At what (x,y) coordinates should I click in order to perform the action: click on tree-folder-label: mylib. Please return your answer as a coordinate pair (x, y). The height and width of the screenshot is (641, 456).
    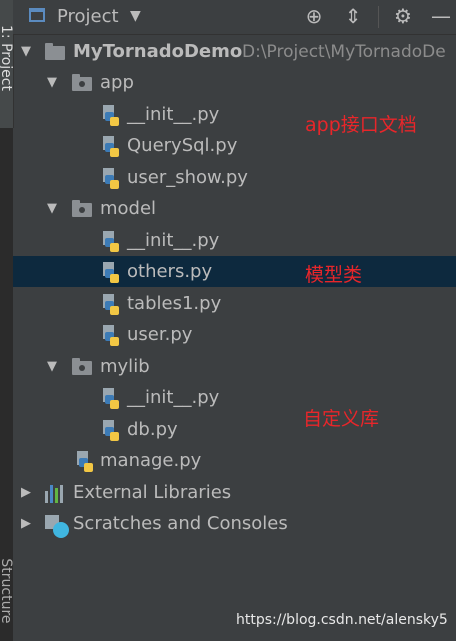
    Looking at the image, I should click on (125, 366).